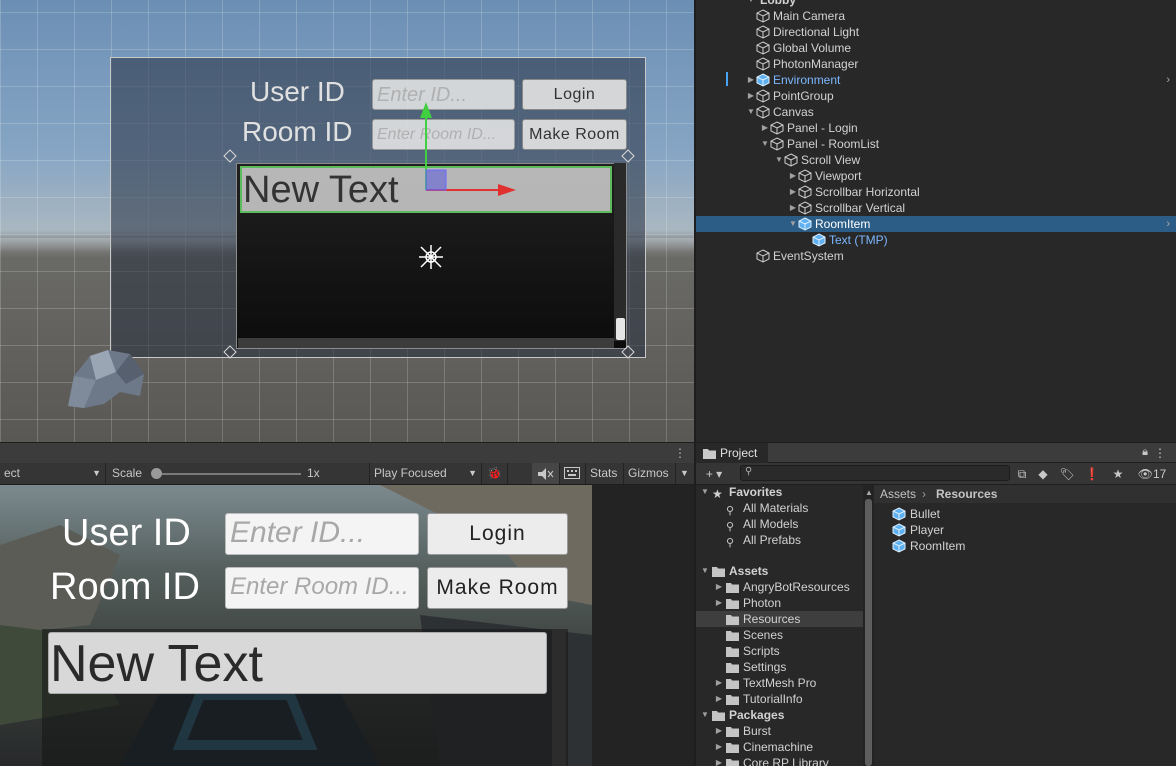  I want to click on hierarchy-scene-root: ▼ Lobby, so click(936, 4).